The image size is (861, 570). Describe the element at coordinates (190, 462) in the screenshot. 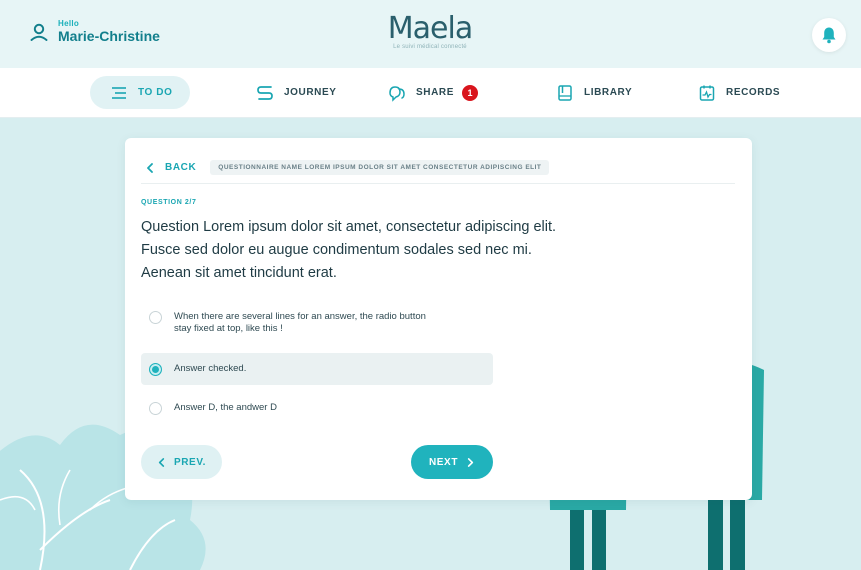

I see `prev-label: PREV.` at that location.